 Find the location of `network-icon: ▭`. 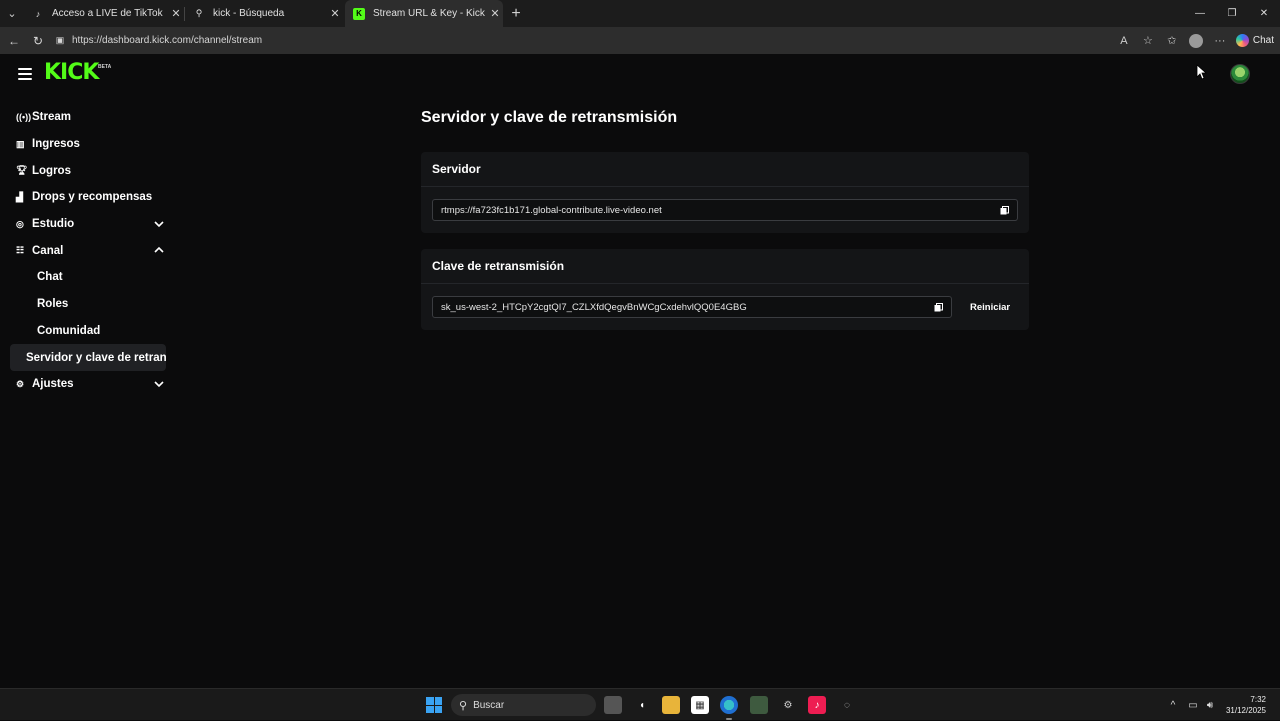

network-icon: ▭ is located at coordinates (1193, 705).